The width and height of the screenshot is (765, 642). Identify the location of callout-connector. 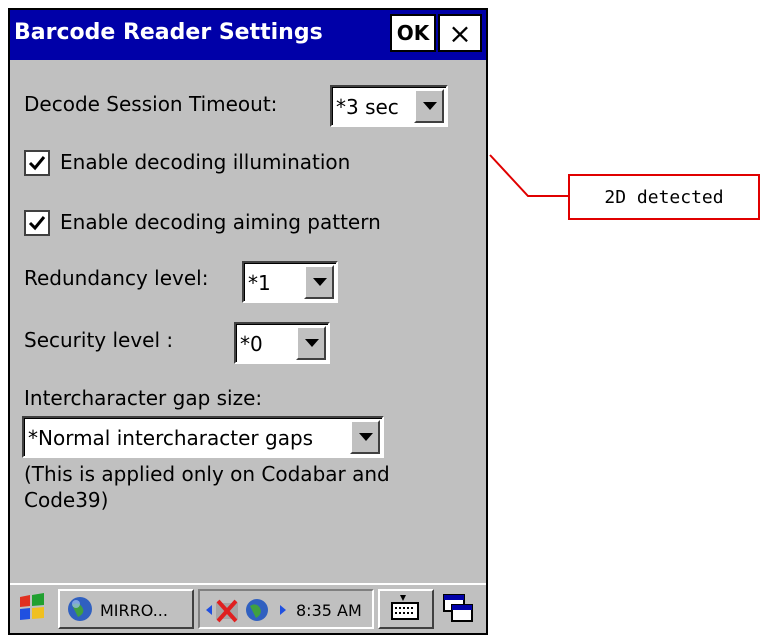
(528, 175).